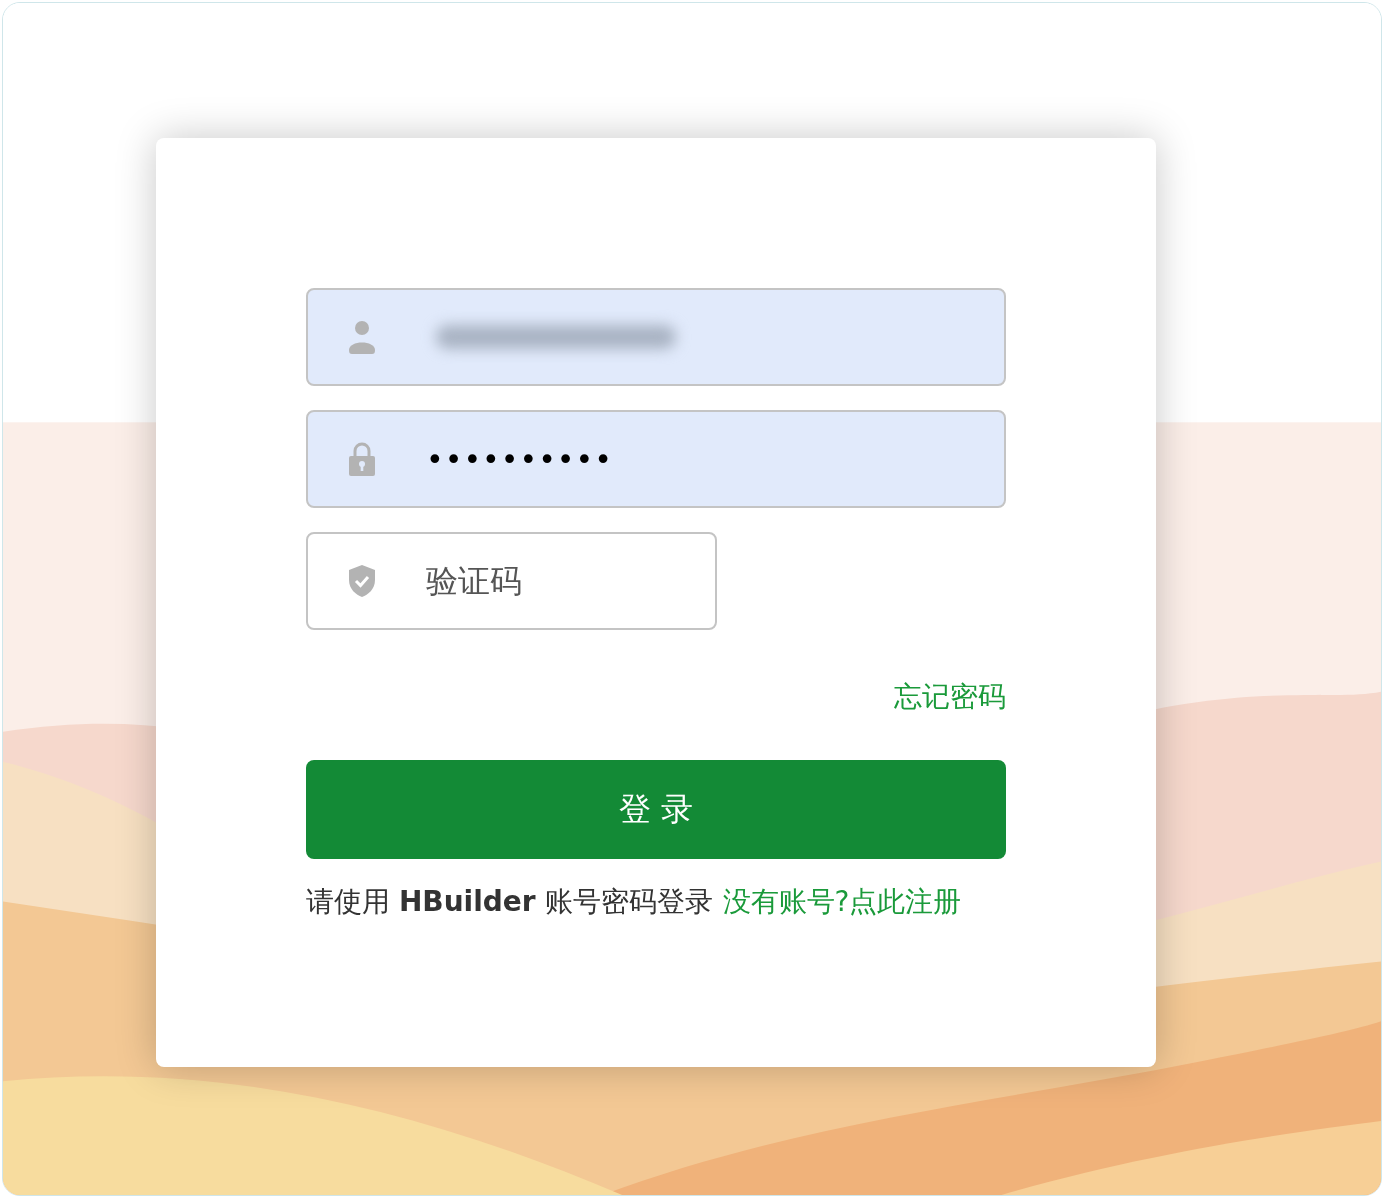 The width and height of the screenshot is (1384, 1200). I want to click on register-link: 没有账号?点此注册, so click(842, 902).